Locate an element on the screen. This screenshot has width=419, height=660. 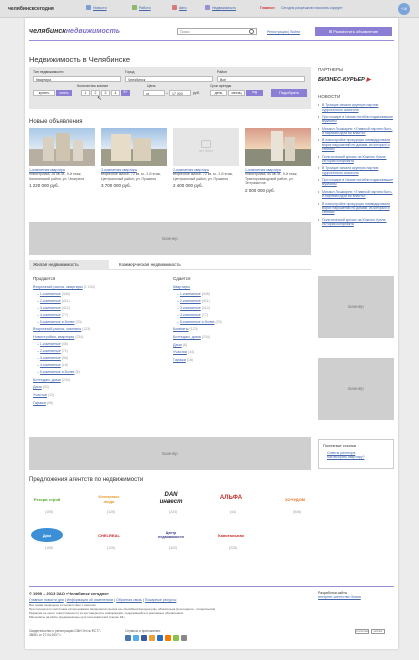
agency-logo: АЛЬФА is located at coordinates (231, 499).